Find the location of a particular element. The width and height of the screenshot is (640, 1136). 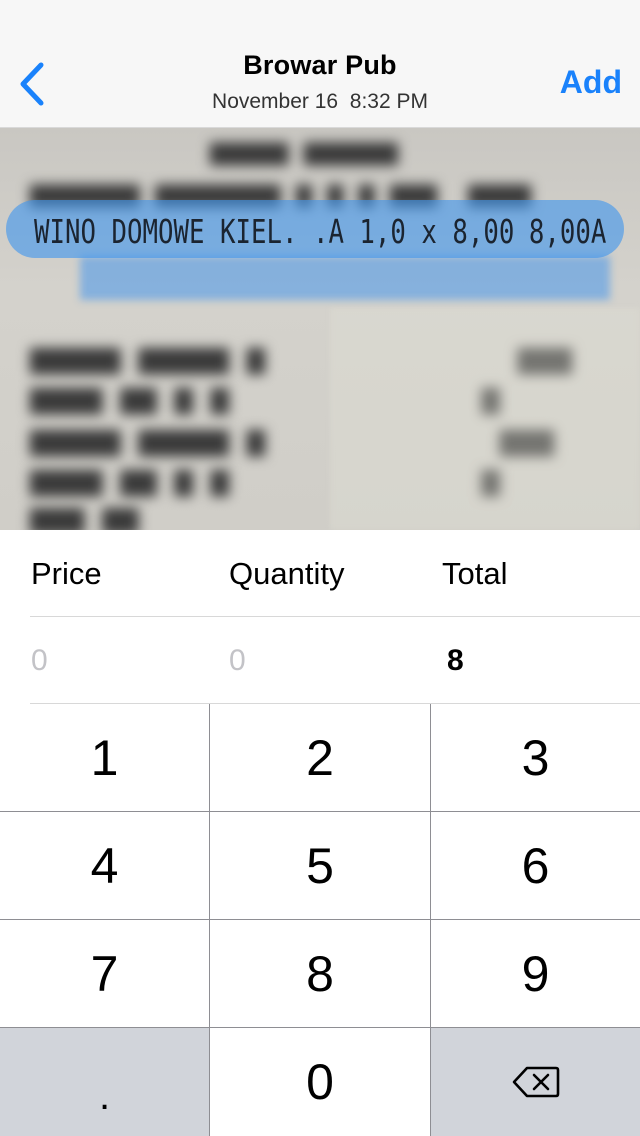

navigation-bar: Browar Pub November 16 8:32 PM Add is located at coordinates (320, 64).